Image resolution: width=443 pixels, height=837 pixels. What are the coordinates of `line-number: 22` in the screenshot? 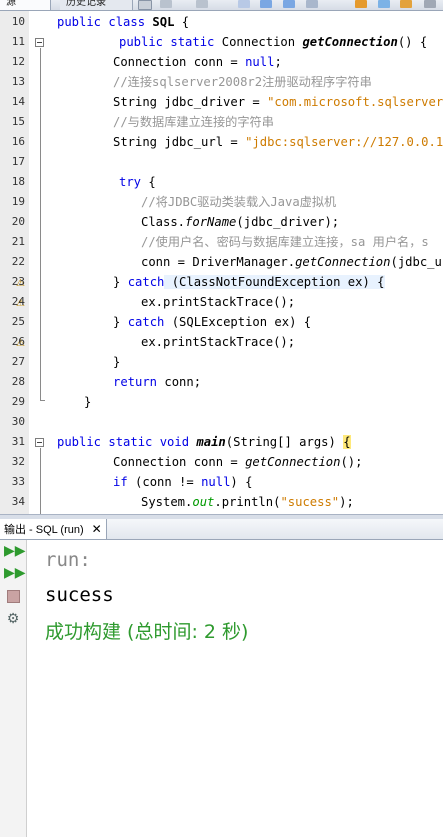 It's located at (18, 261).